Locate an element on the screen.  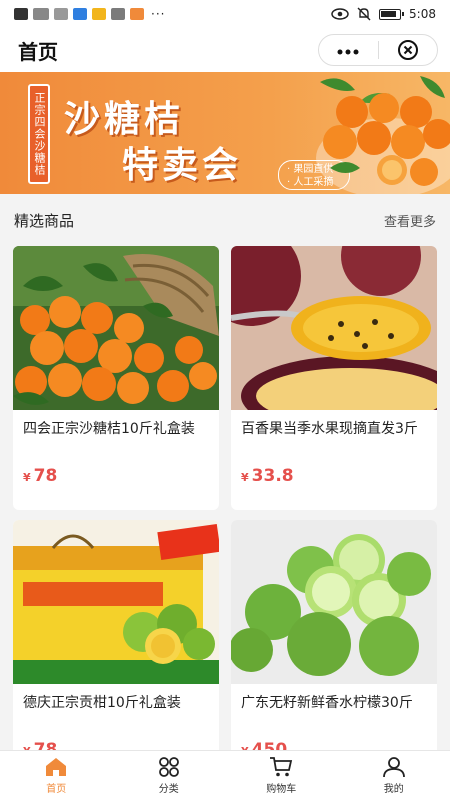
status-bar: ··· 5:08 is located at coordinates (225, 14).